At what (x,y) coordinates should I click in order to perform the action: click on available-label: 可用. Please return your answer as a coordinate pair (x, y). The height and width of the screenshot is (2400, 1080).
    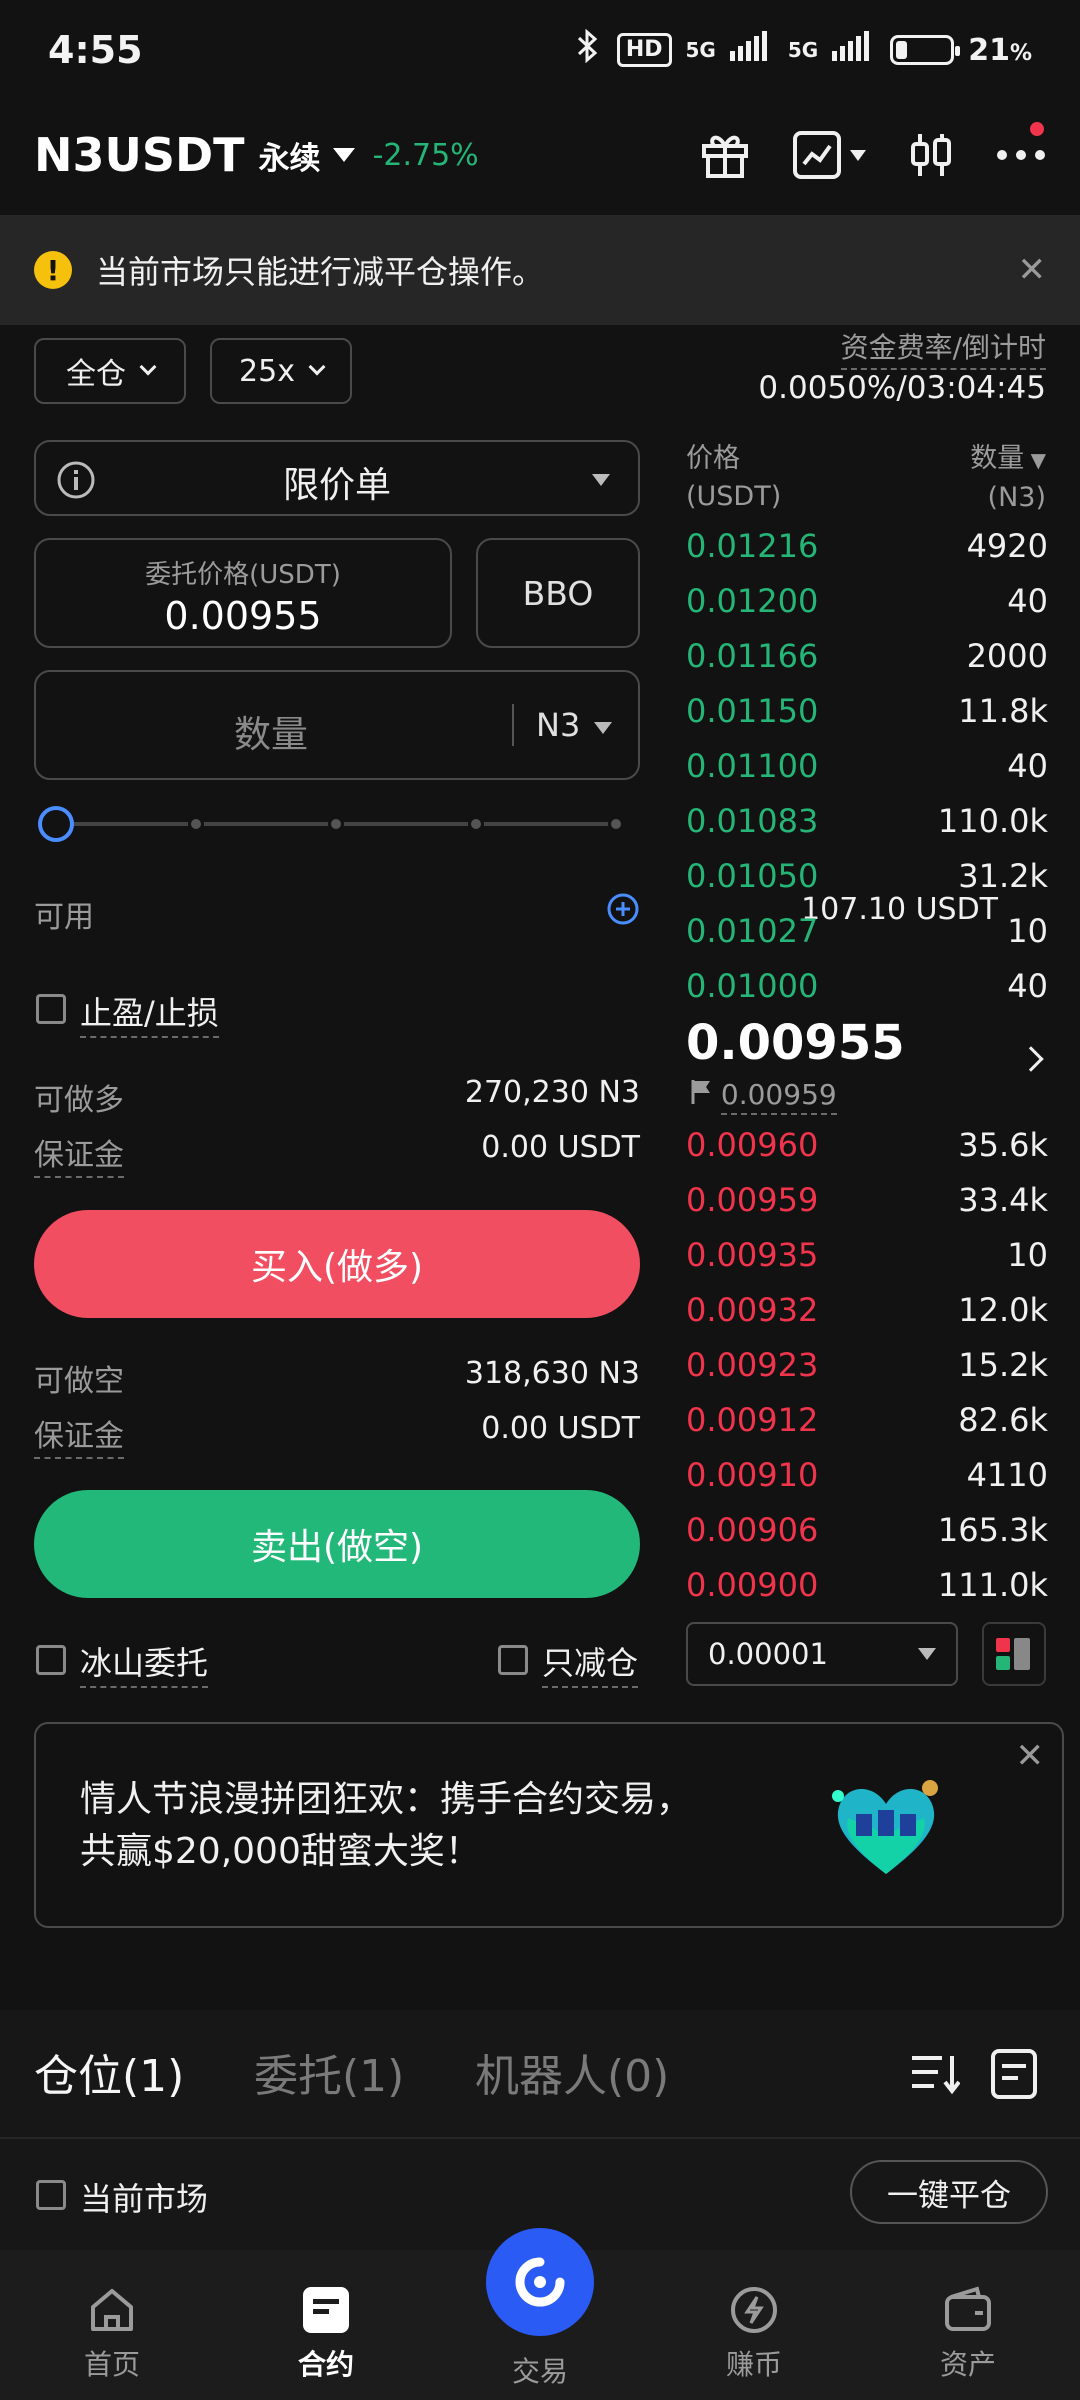
    Looking at the image, I should click on (64, 917).